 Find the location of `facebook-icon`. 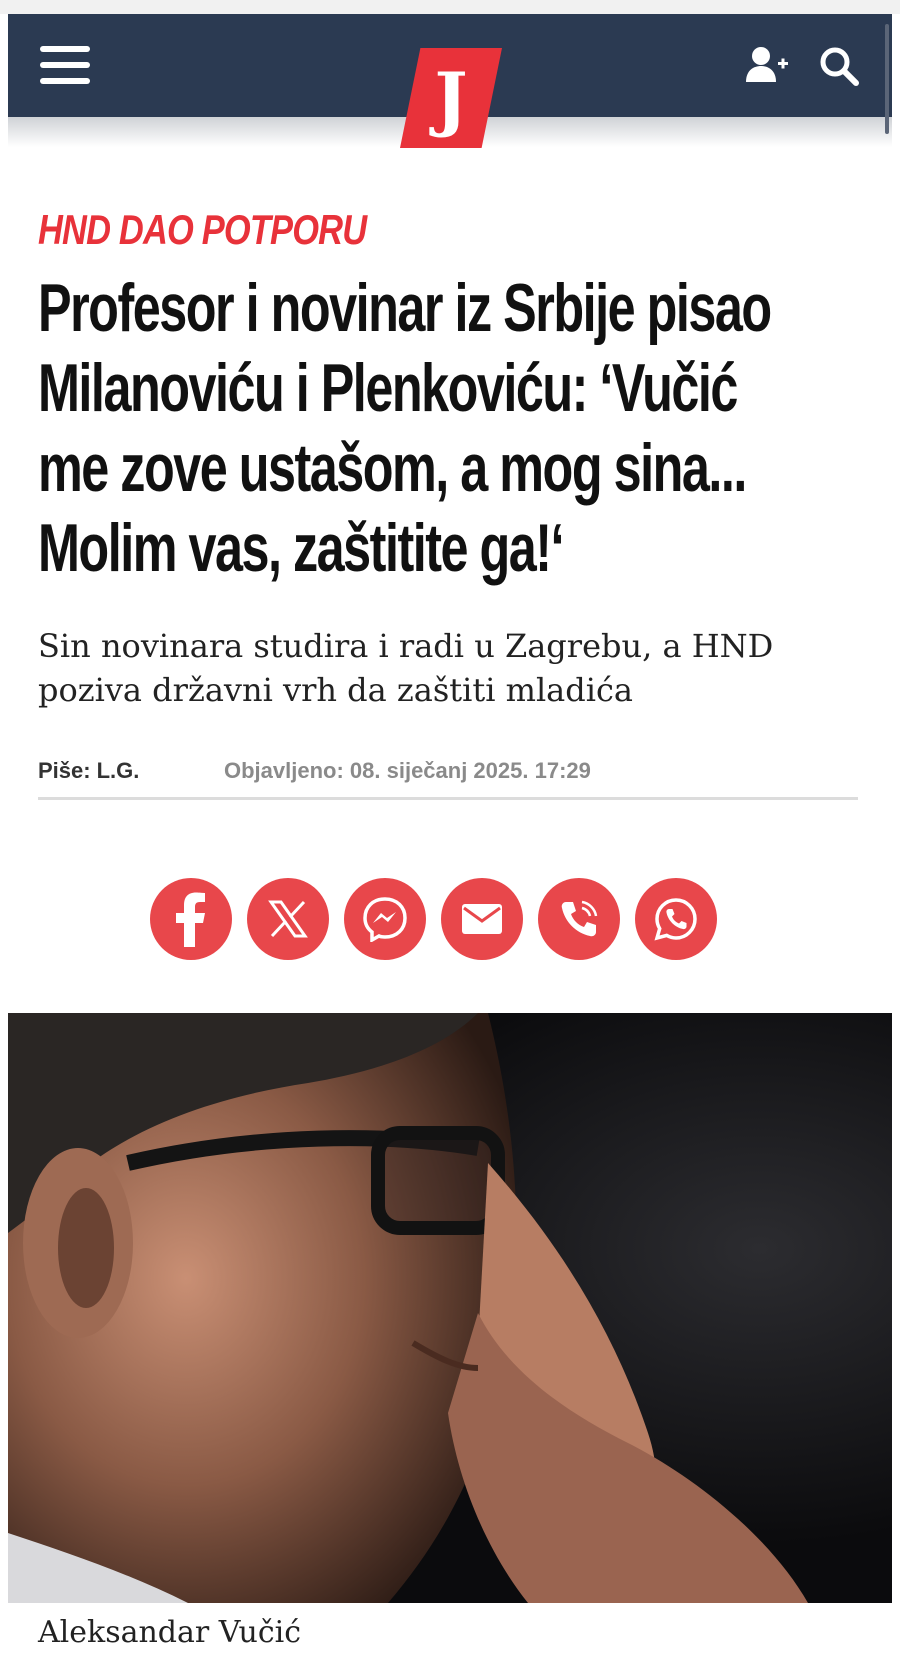

facebook-icon is located at coordinates (190, 919).